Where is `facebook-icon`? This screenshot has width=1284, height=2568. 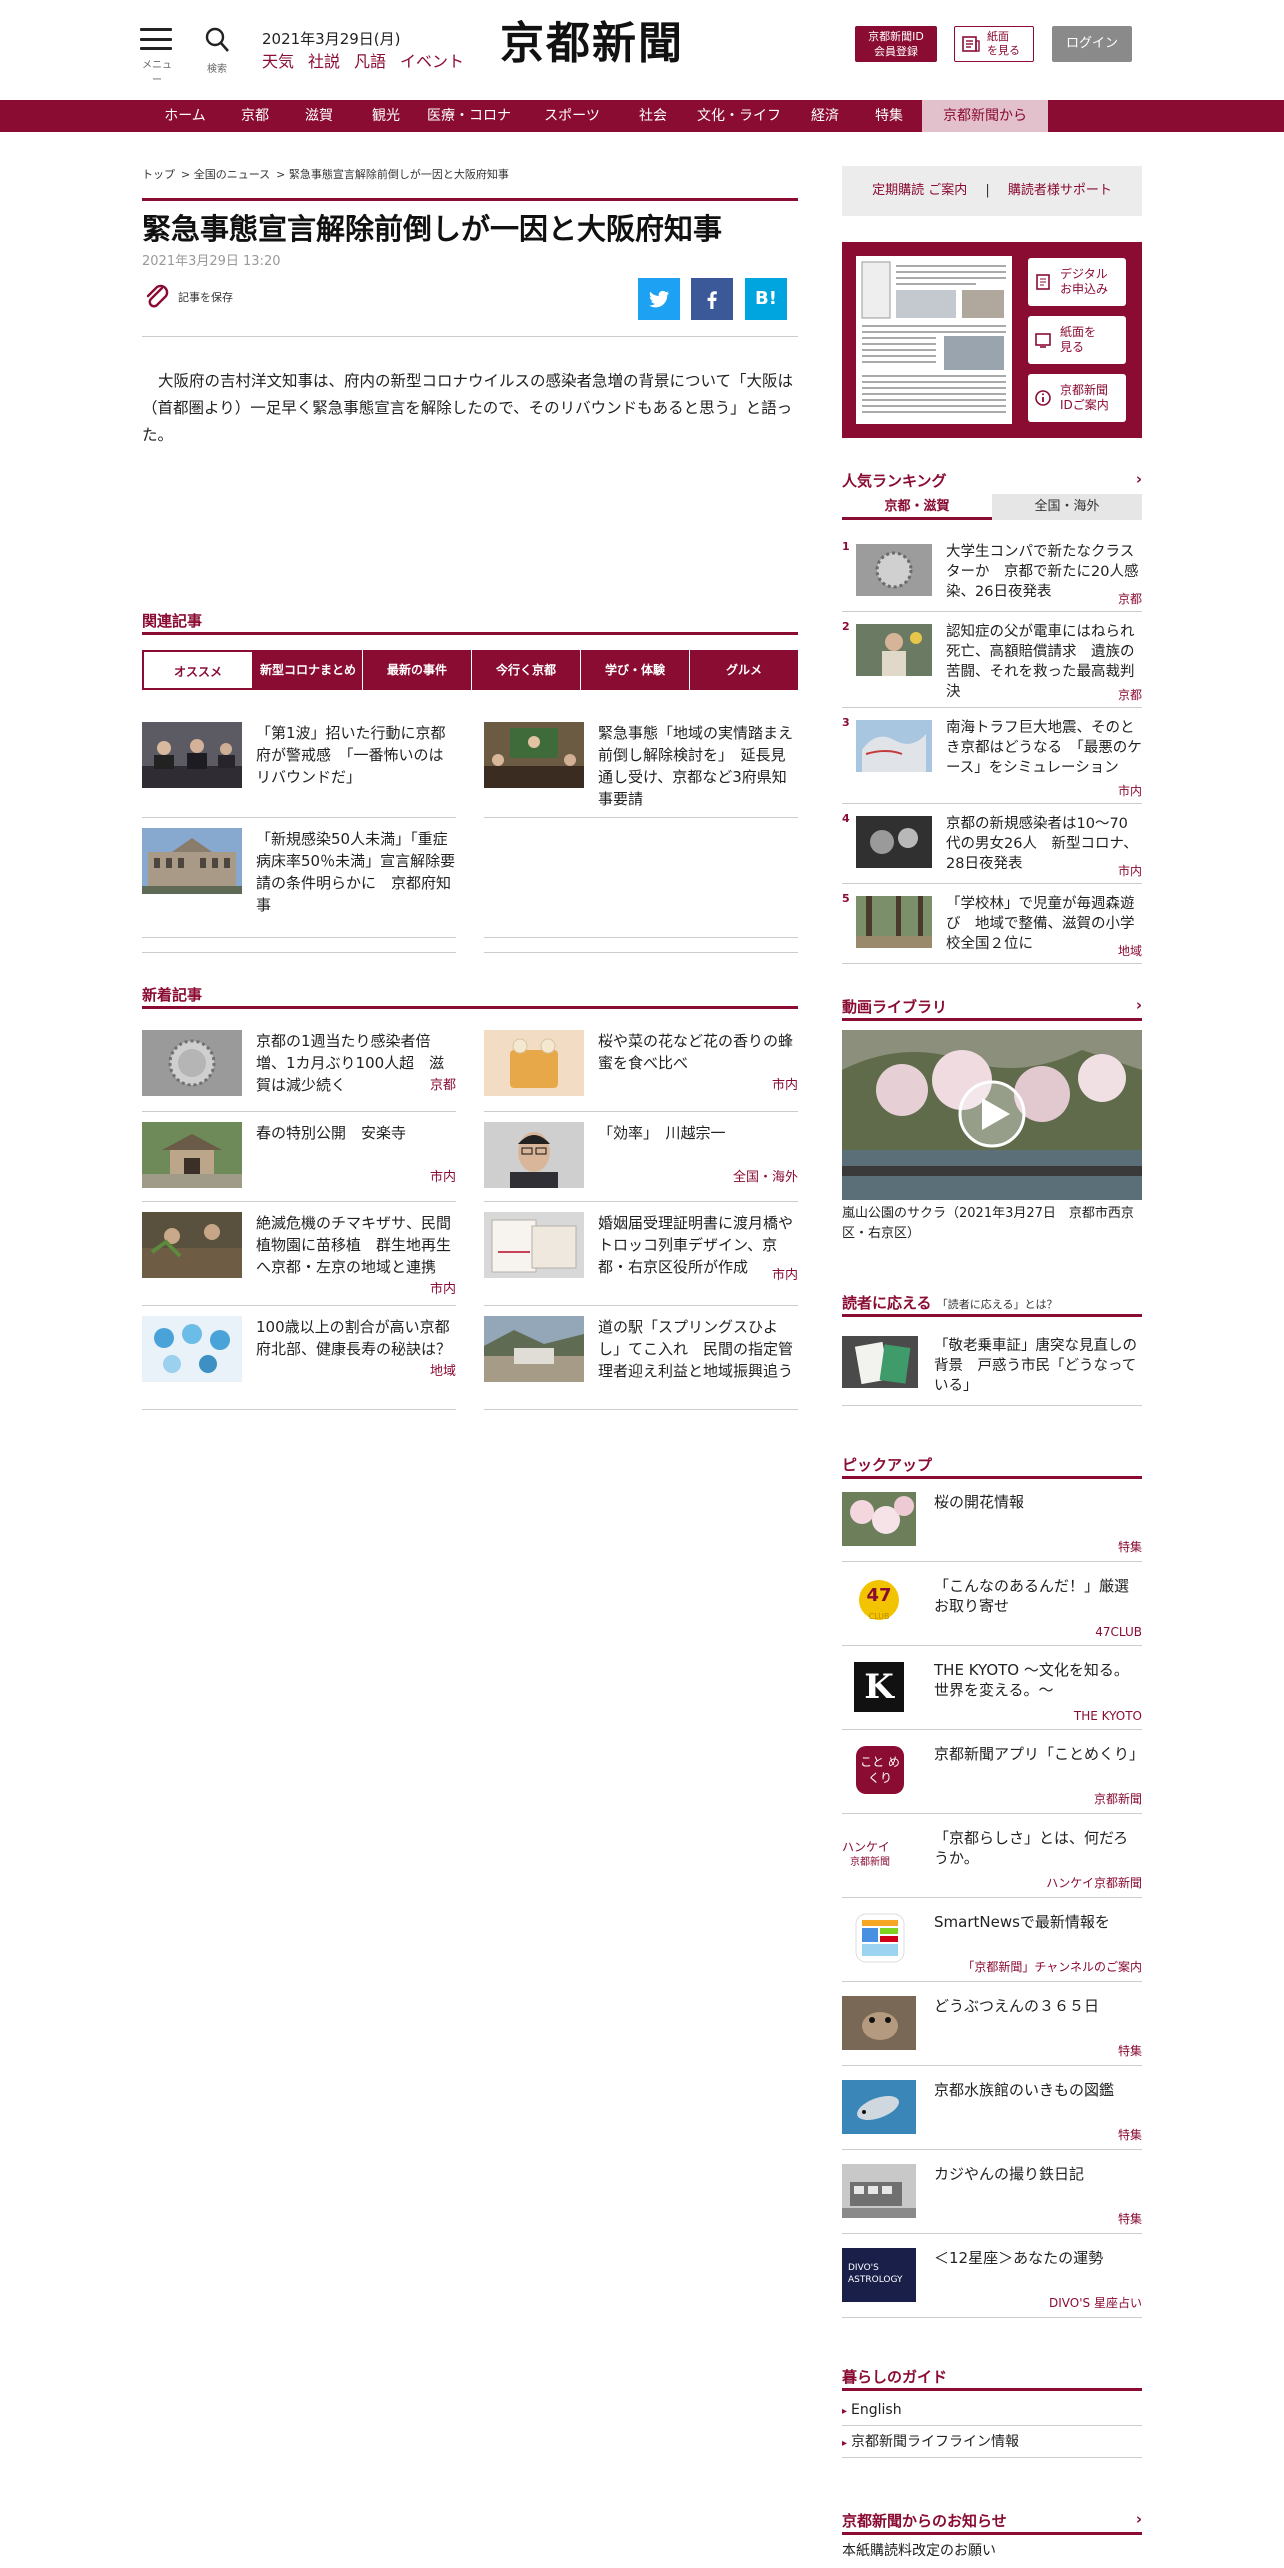 facebook-icon is located at coordinates (712, 300).